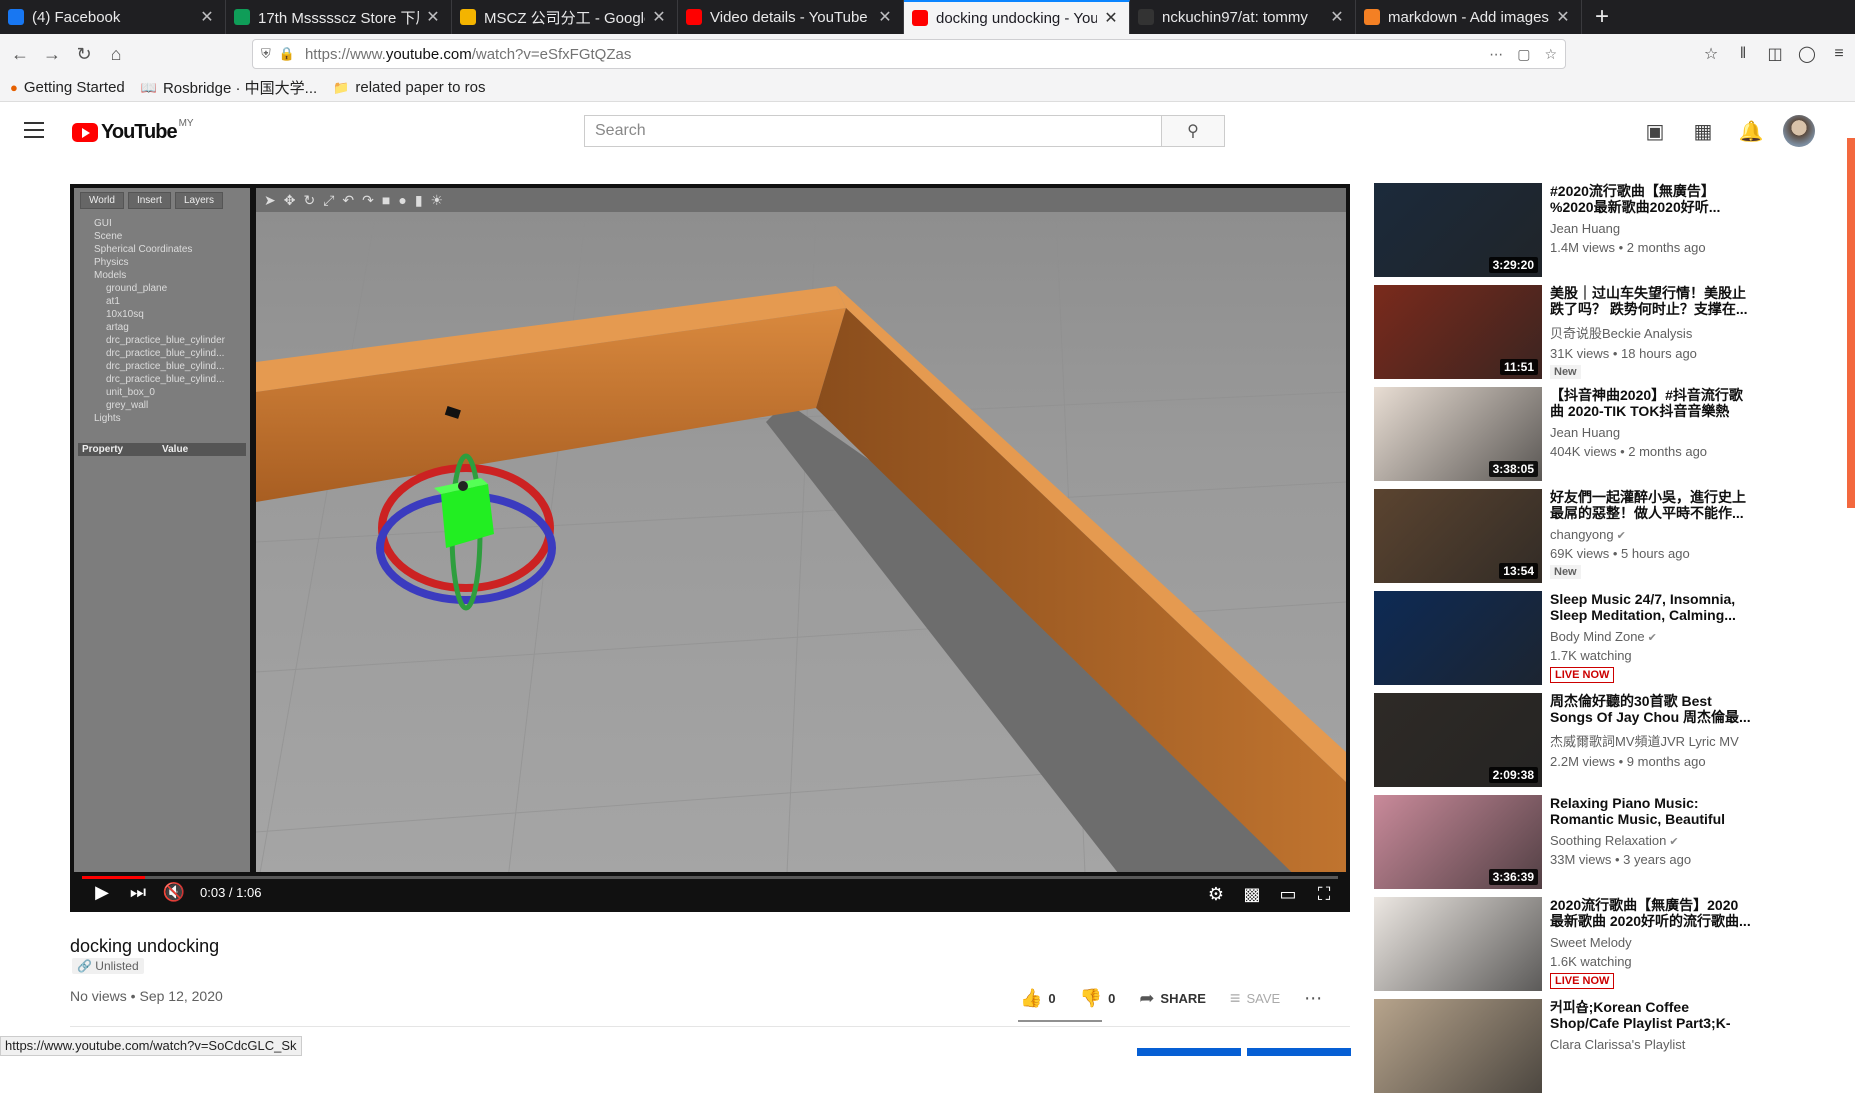 The image size is (1855, 1101). Describe the element at coordinates (103, 223) in the screenshot. I see `tree-item: GUI` at that location.